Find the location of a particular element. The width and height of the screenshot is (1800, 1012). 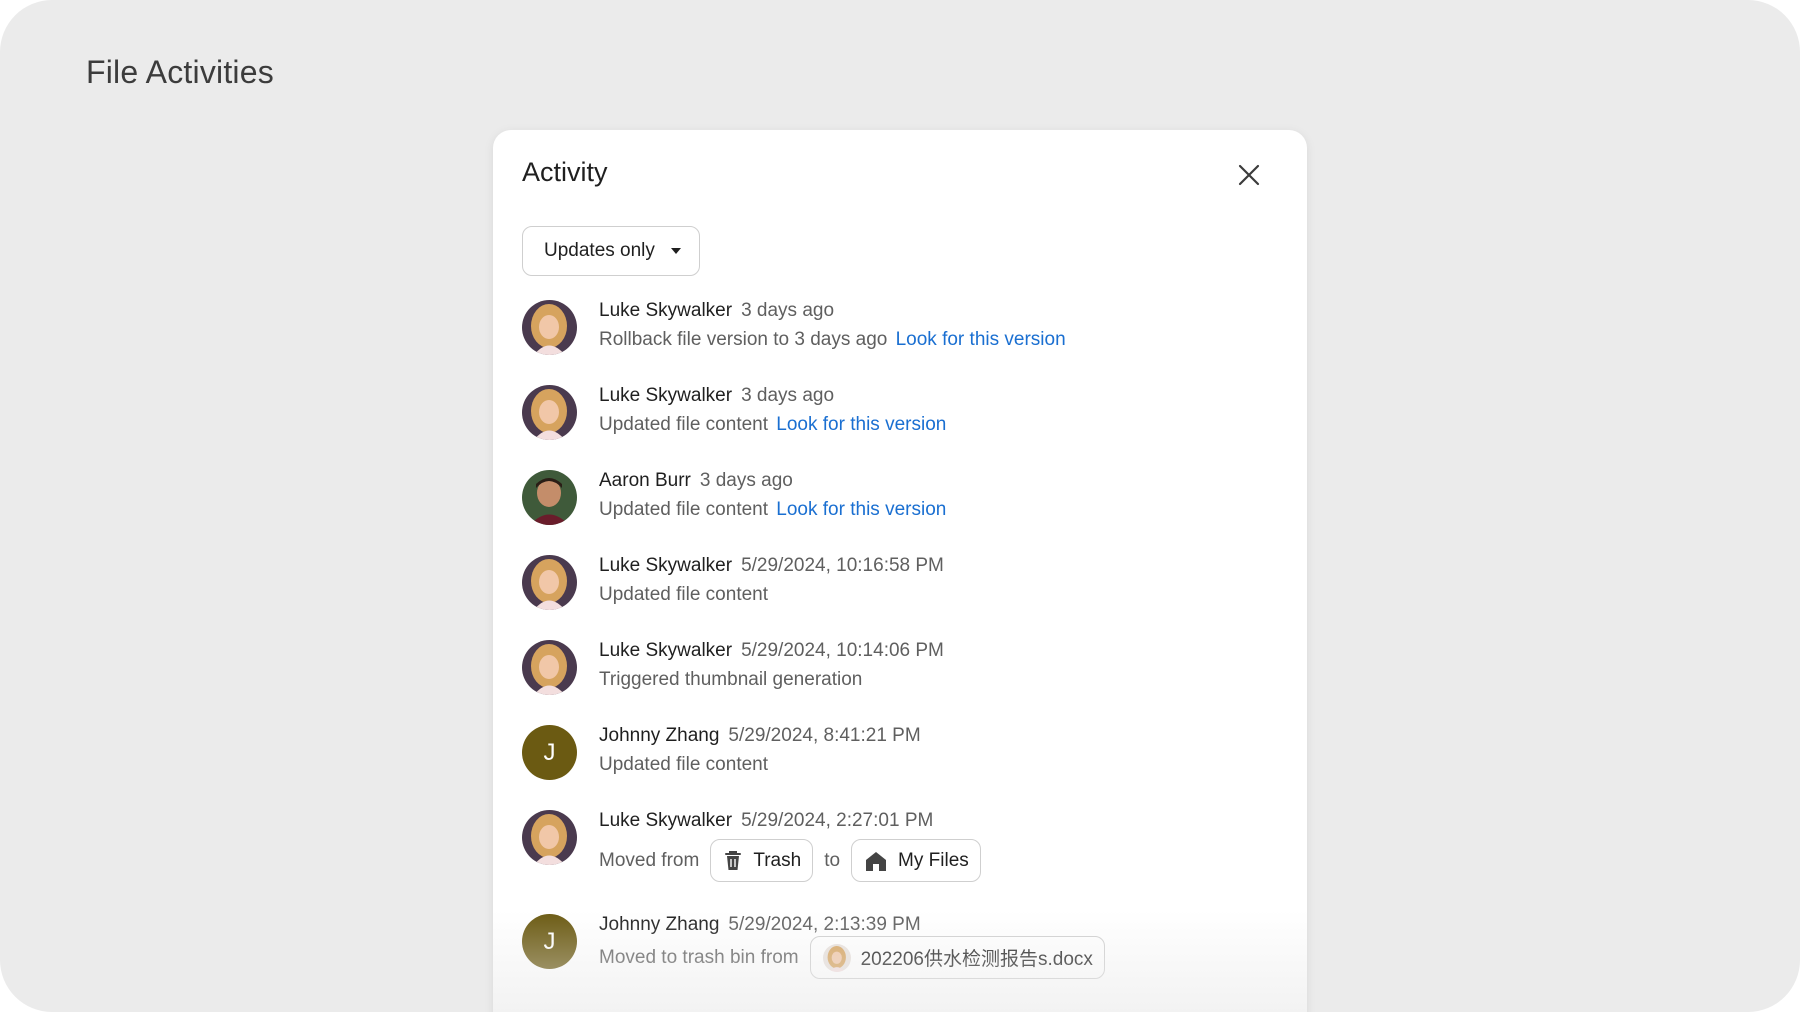

activity-meta: Luke Skywalker 5/29/2024, 10:14:06 PM is located at coordinates (771, 651).